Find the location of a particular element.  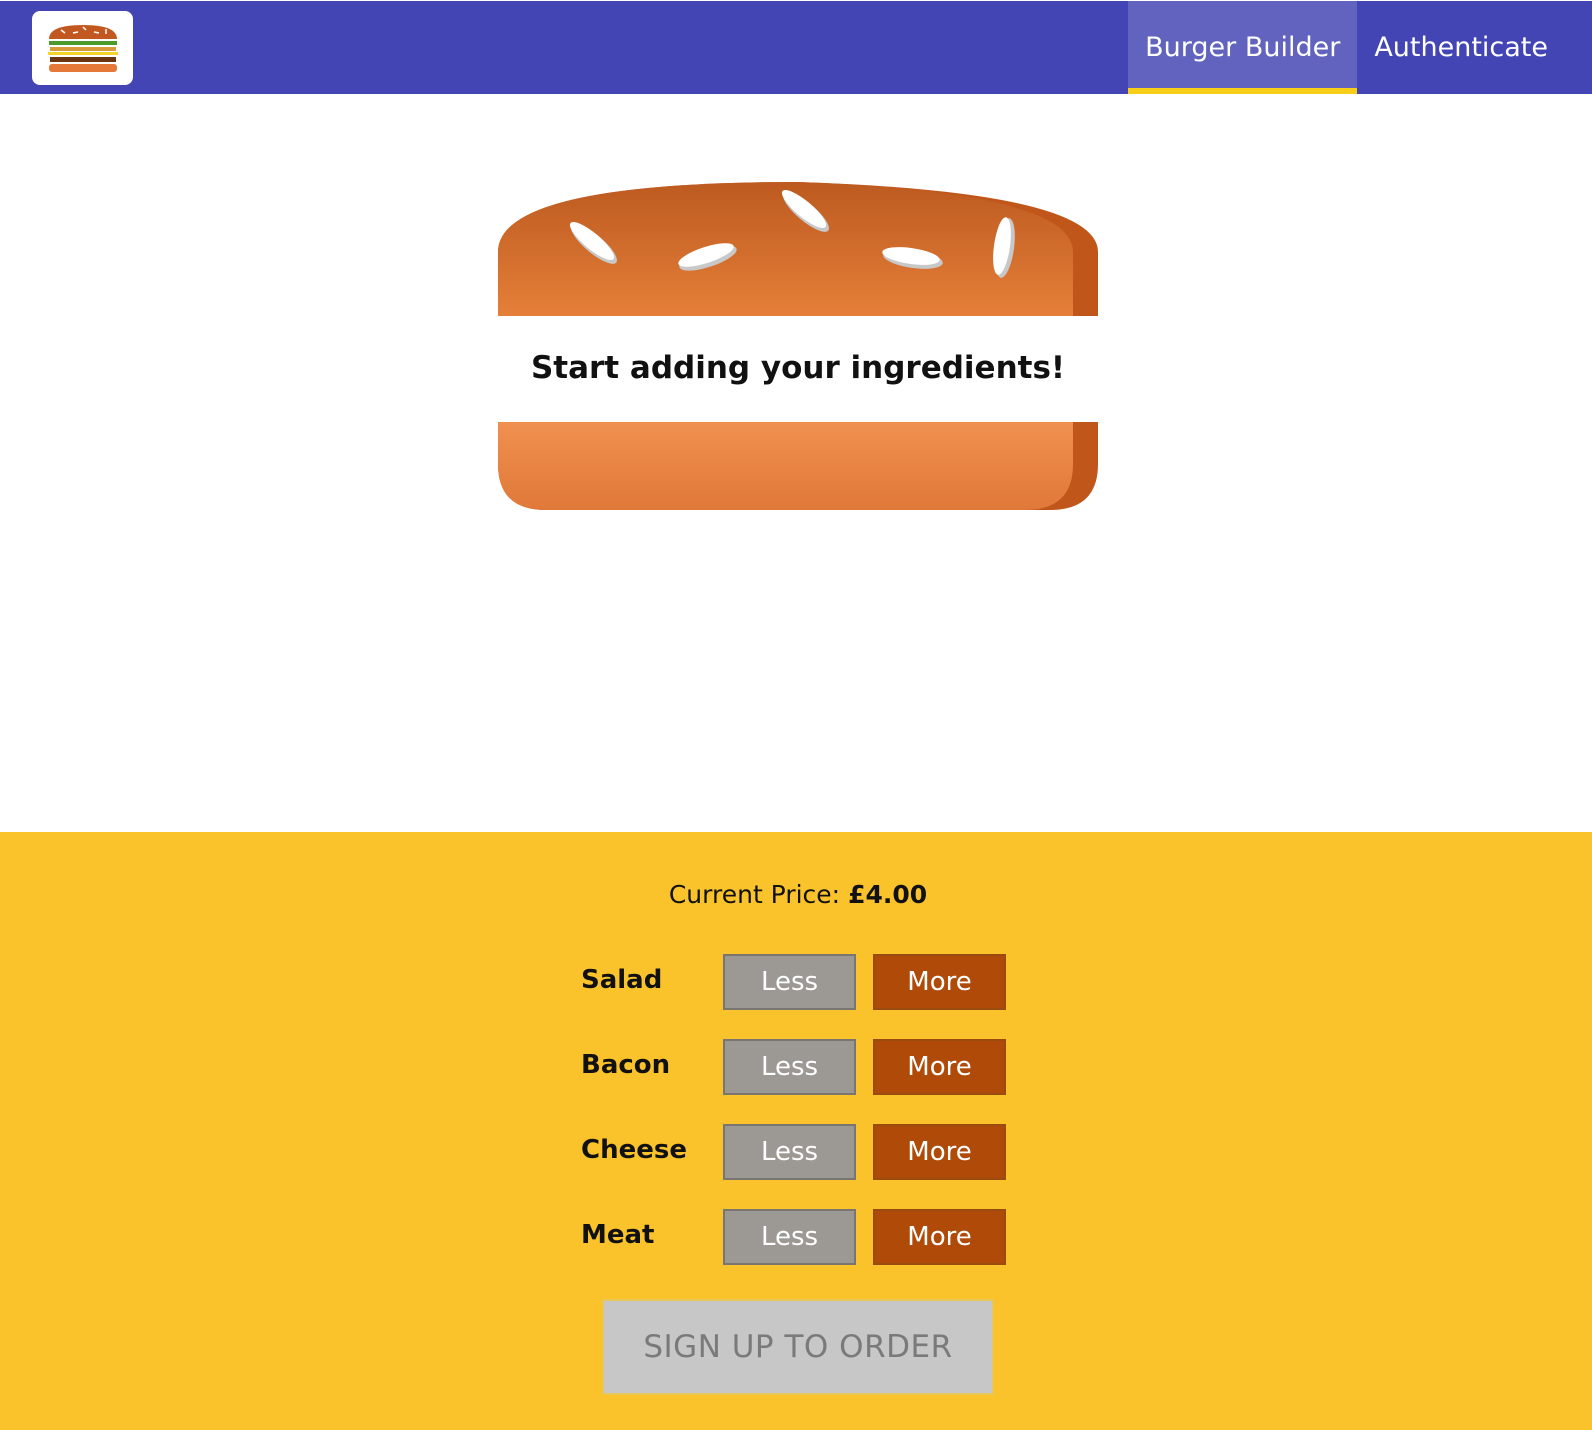

less-bacon-button: Less is located at coordinates (789, 1067).